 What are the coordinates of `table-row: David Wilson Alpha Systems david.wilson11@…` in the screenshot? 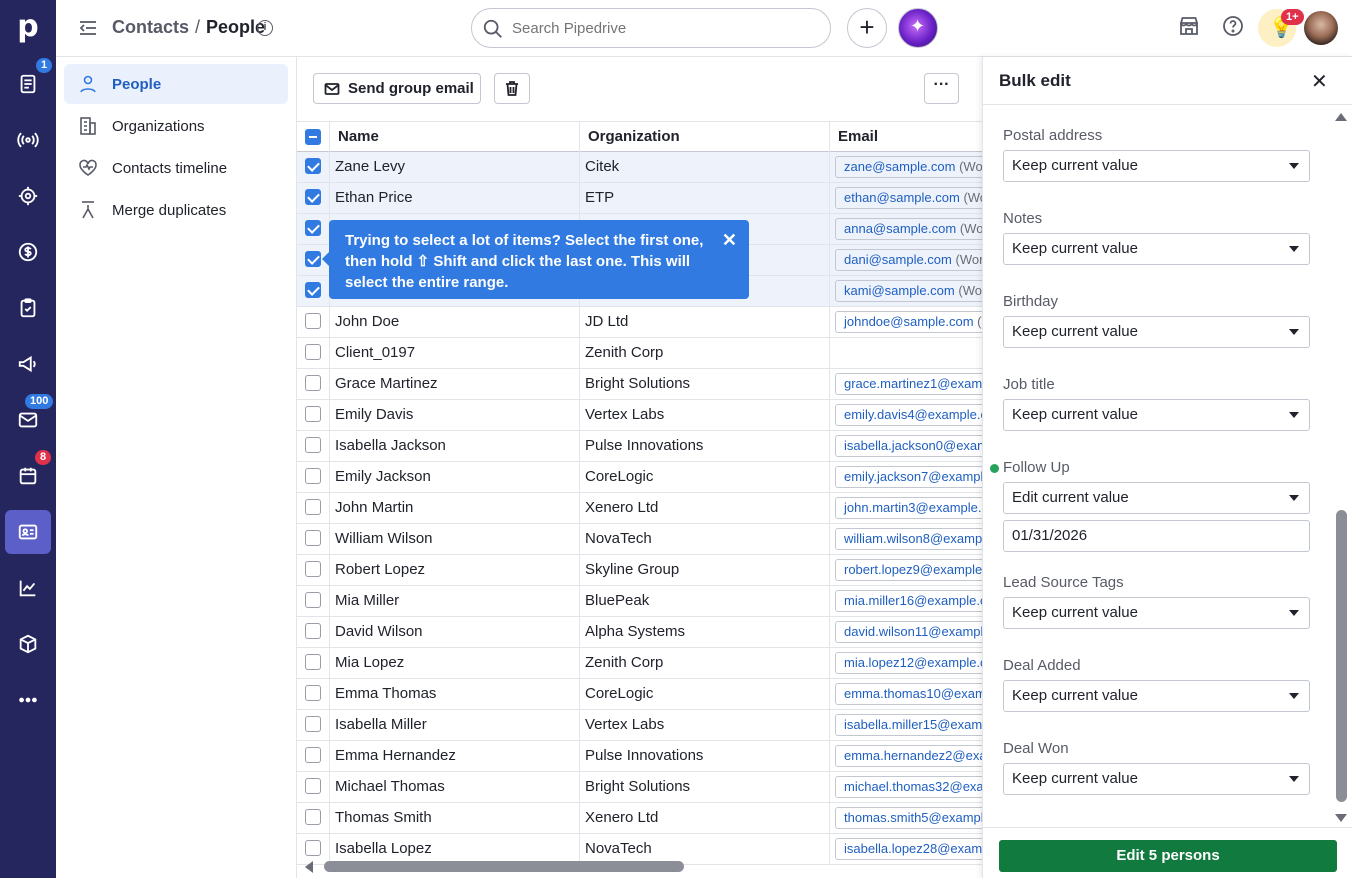 It's located at (639, 632).